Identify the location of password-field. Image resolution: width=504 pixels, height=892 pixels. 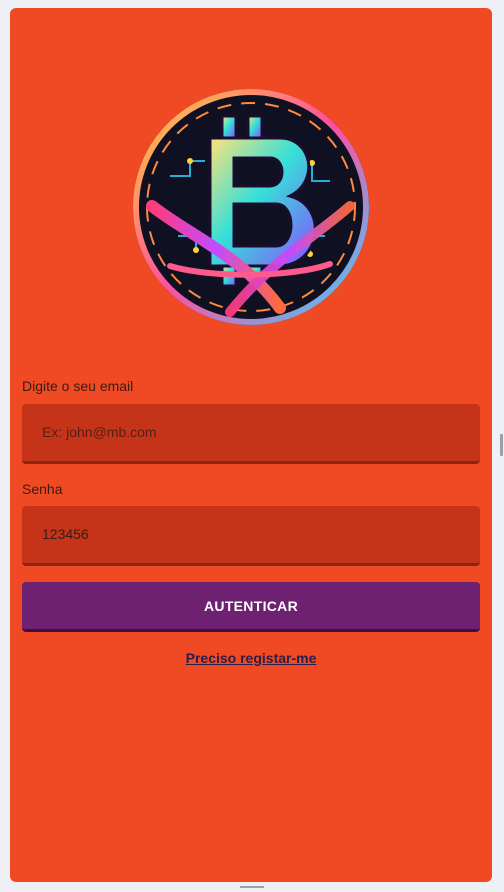
(251, 534).